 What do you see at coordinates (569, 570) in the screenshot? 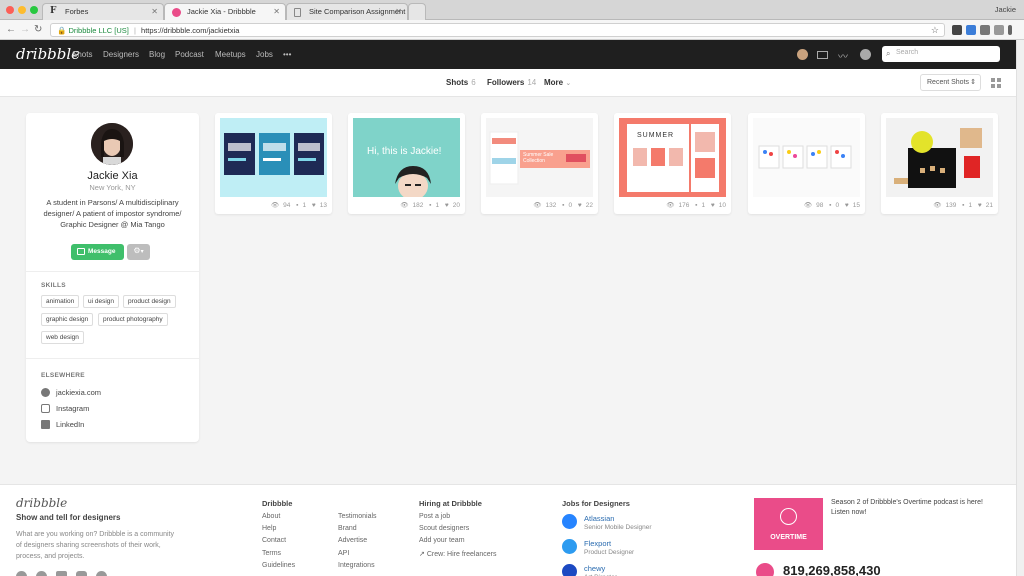
I see `chewy-logo-icon` at bounding box center [569, 570].